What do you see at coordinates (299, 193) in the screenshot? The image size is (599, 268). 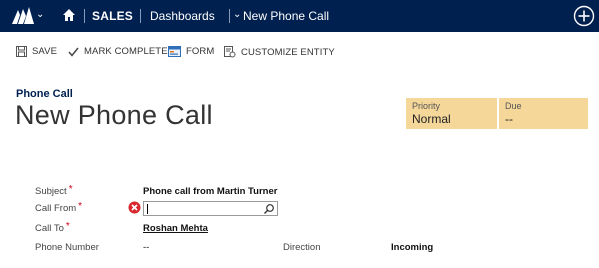 I see `subject-row: Subject * Phone call from Martin Turner` at bounding box center [299, 193].